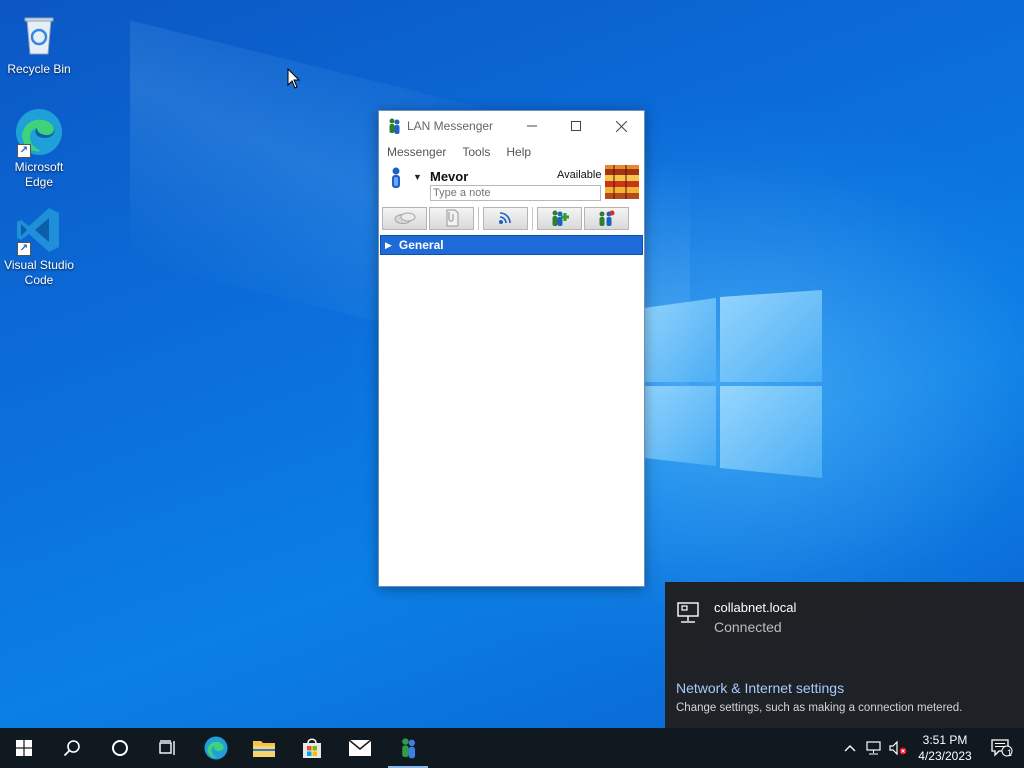 Image resolution: width=1024 pixels, height=768 pixels. I want to click on chevron-up-icon, so click(850, 748).